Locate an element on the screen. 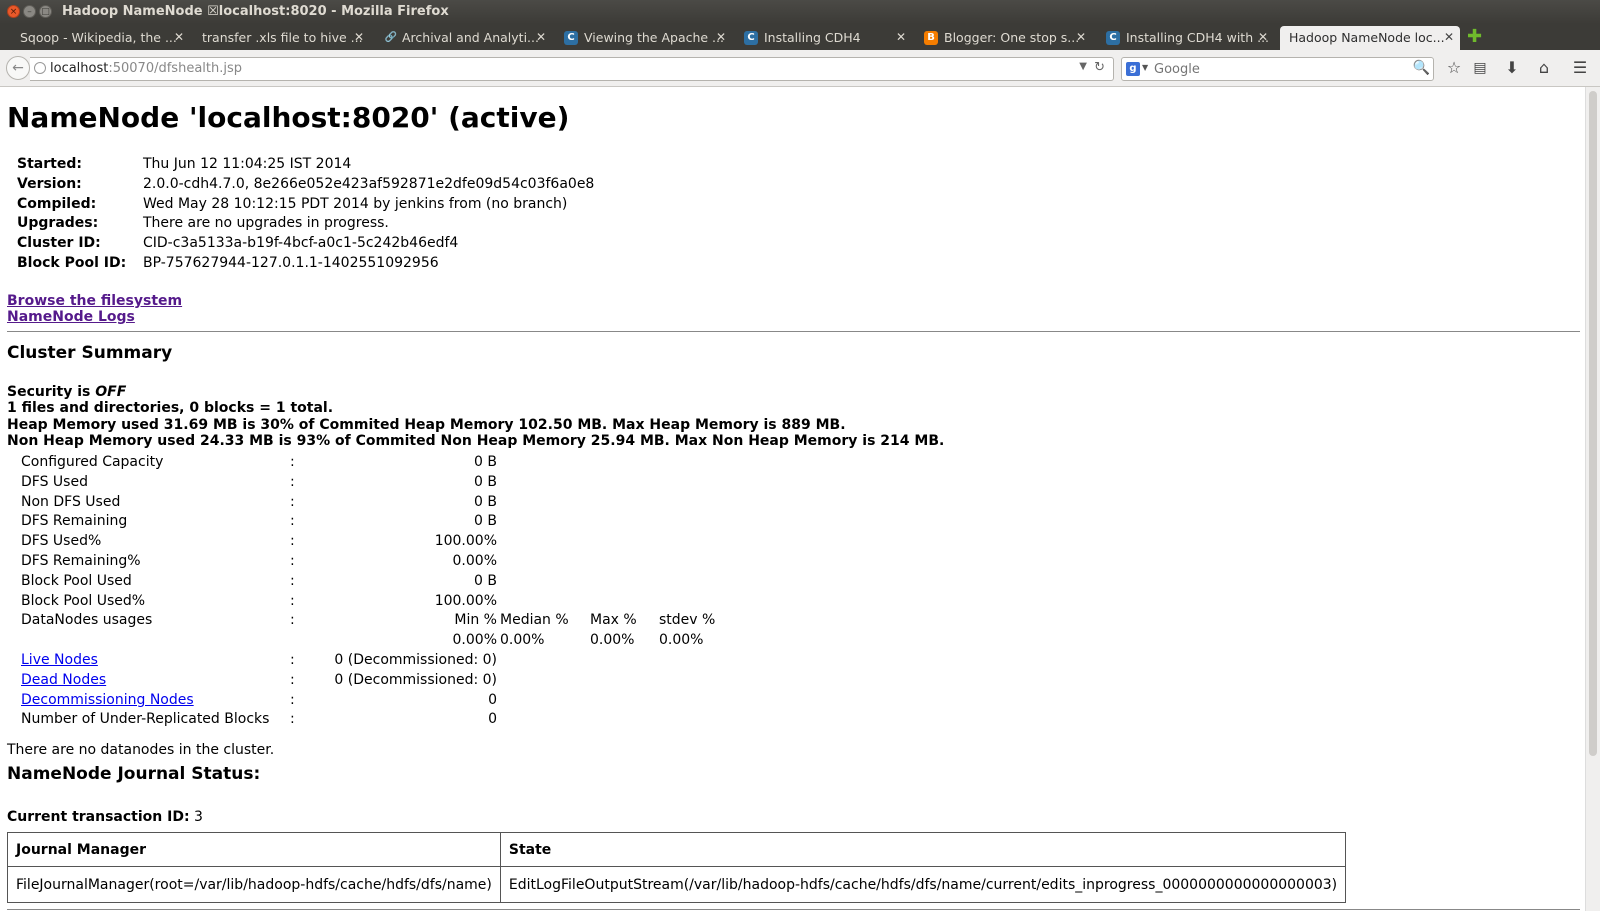  browser-tab: C Installing CDH4 with ... ✕ is located at coordinates (1188, 38).